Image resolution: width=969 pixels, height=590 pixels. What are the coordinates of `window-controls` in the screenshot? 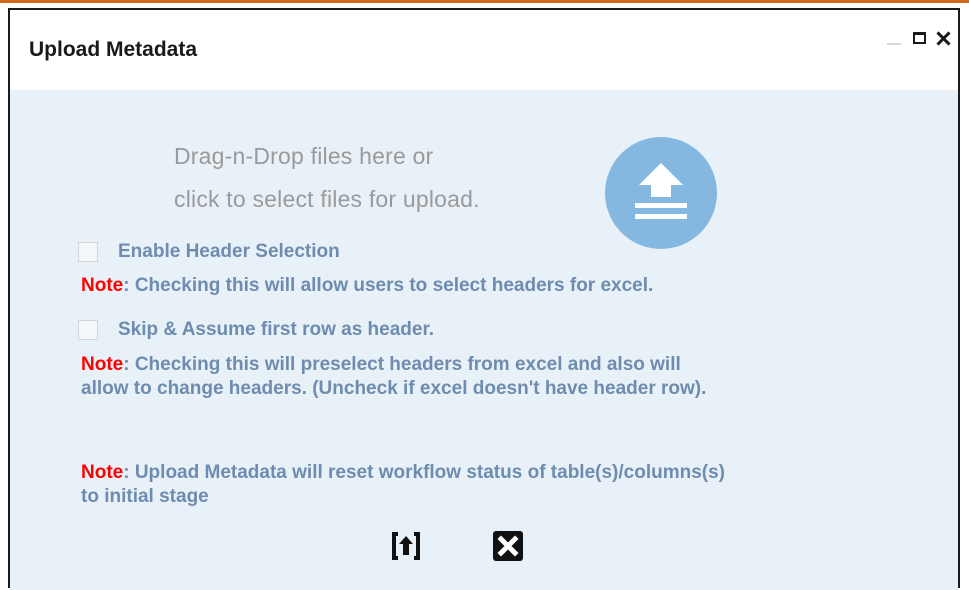 It's located at (918, 38).